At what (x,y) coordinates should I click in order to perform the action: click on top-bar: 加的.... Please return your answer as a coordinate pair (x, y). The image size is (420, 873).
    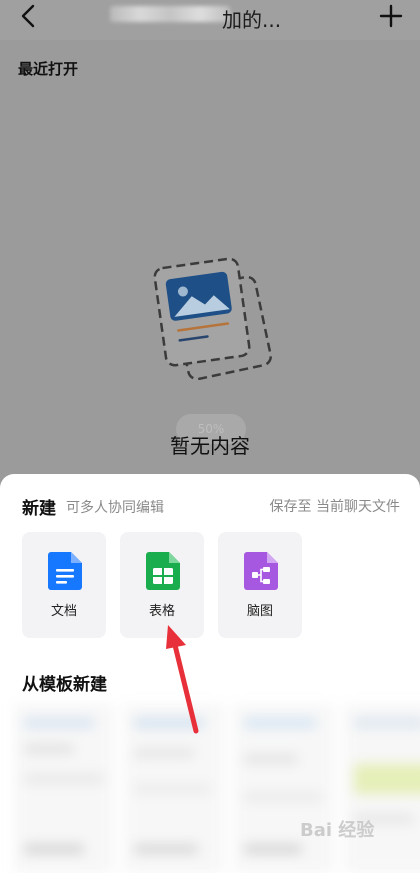
    Looking at the image, I should click on (210, 20).